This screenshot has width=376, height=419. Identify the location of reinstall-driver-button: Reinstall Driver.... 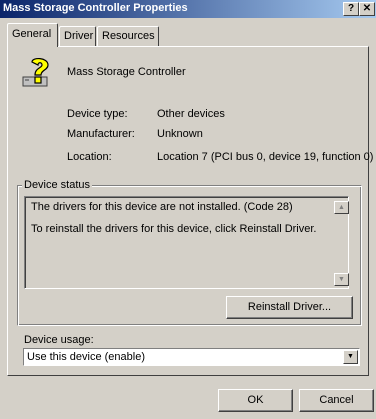
(289, 307).